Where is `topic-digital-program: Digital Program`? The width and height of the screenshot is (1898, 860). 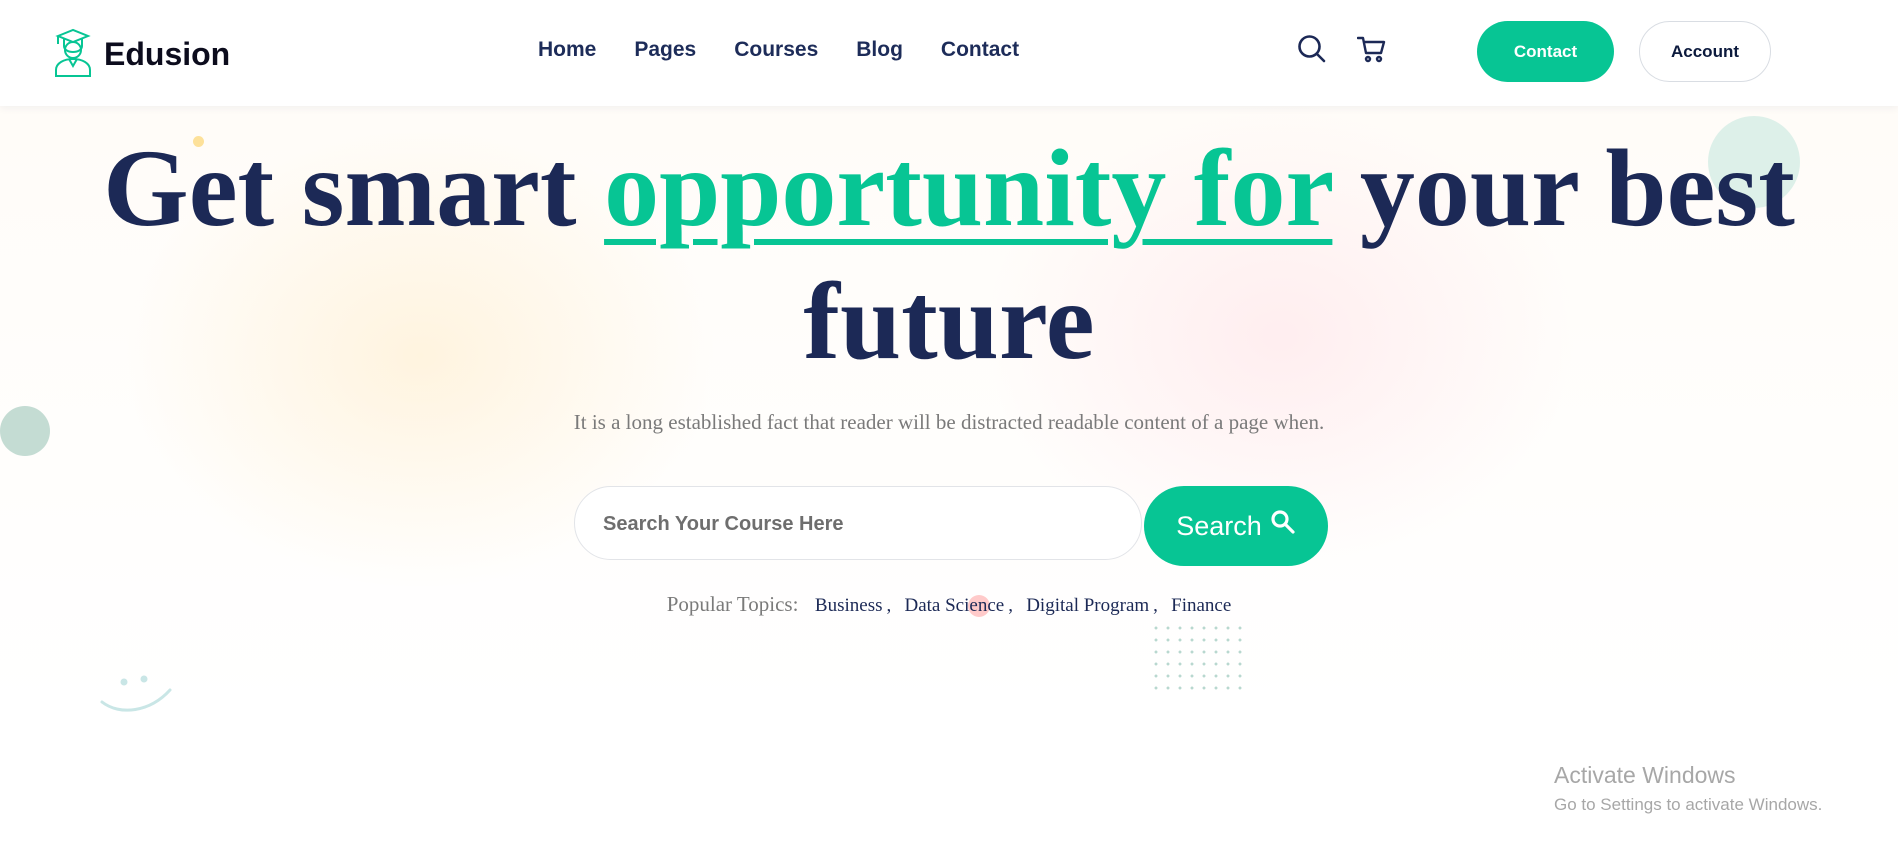
topic-digital-program: Digital Program is located at coordinates (1087, 605).